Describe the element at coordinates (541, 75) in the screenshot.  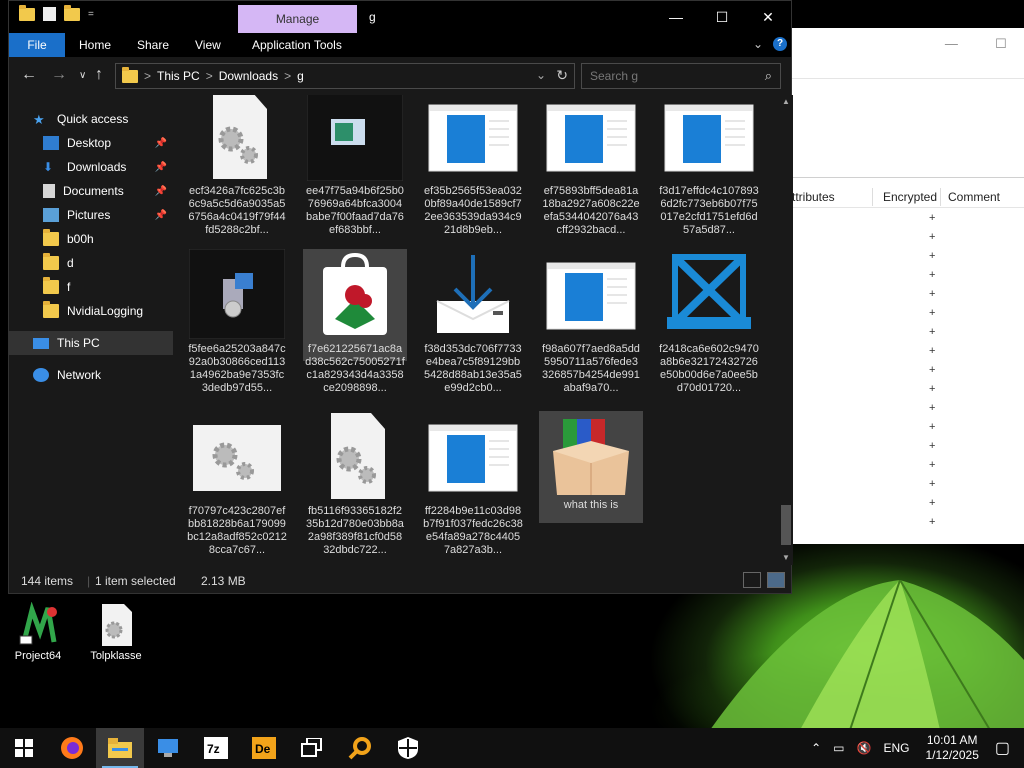
I see `chevron-down-icon: ⌄` at that location.